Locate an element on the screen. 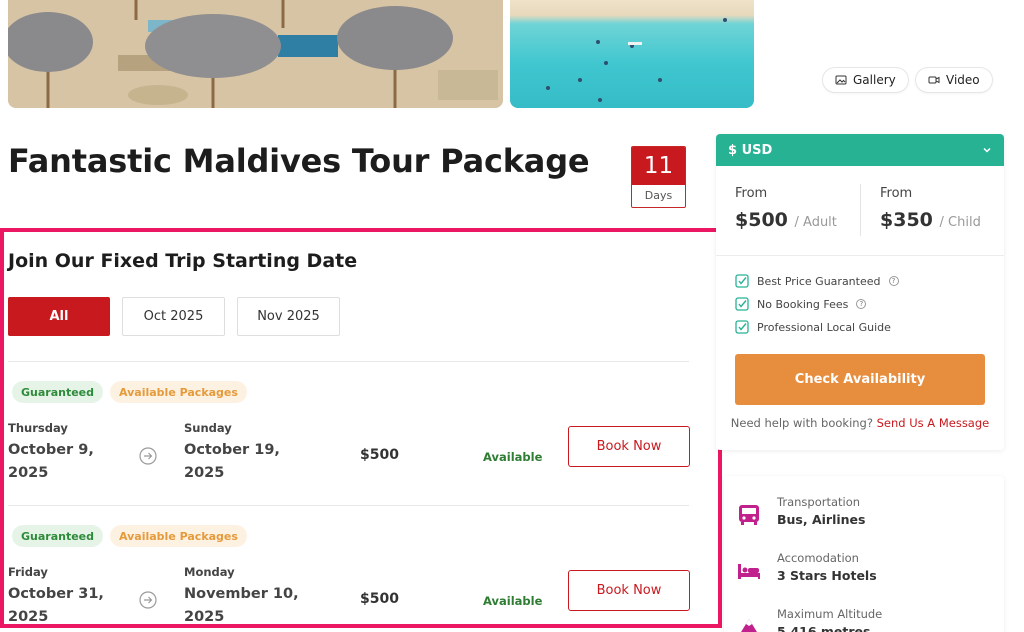 The image size is (1024, 632). adult-unit: / Adult is located at coordinates (815, 222).